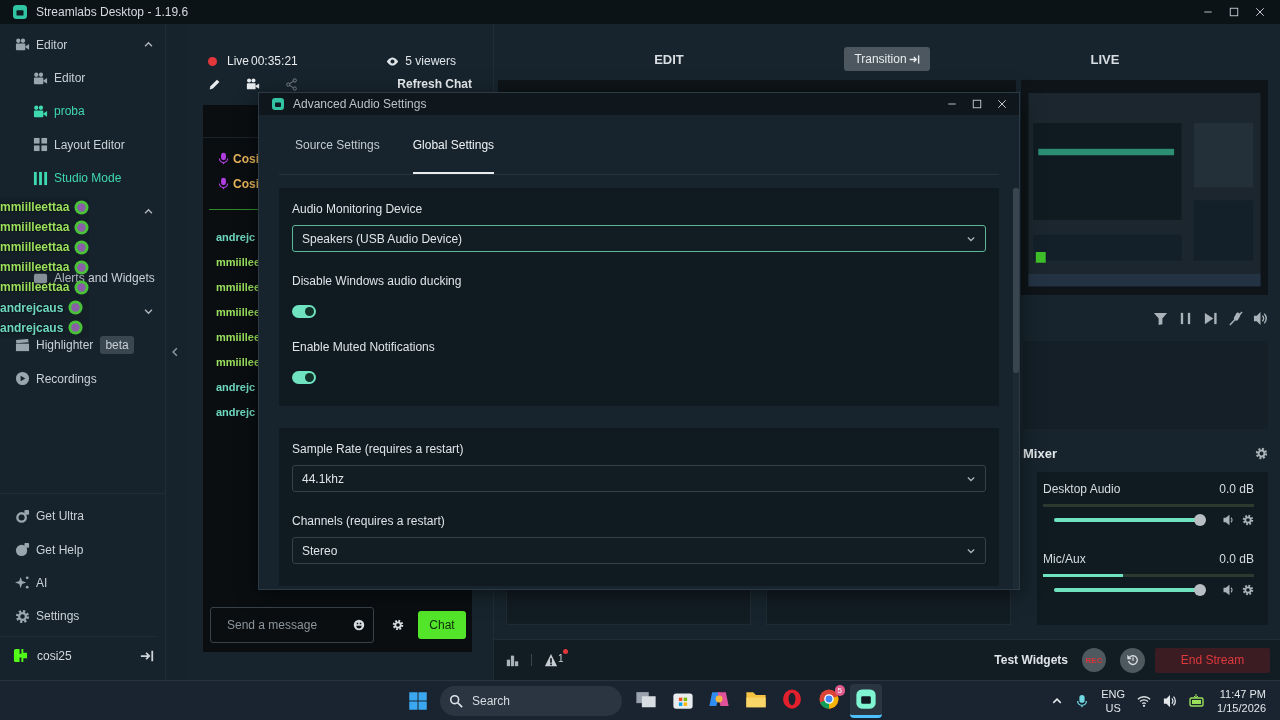 The width and height of the screenshot is (1280, 720). Describe the element at coordinates (377, 281) in the screenshot. I see `field-label: Disable Windows audio ducking` at that location.